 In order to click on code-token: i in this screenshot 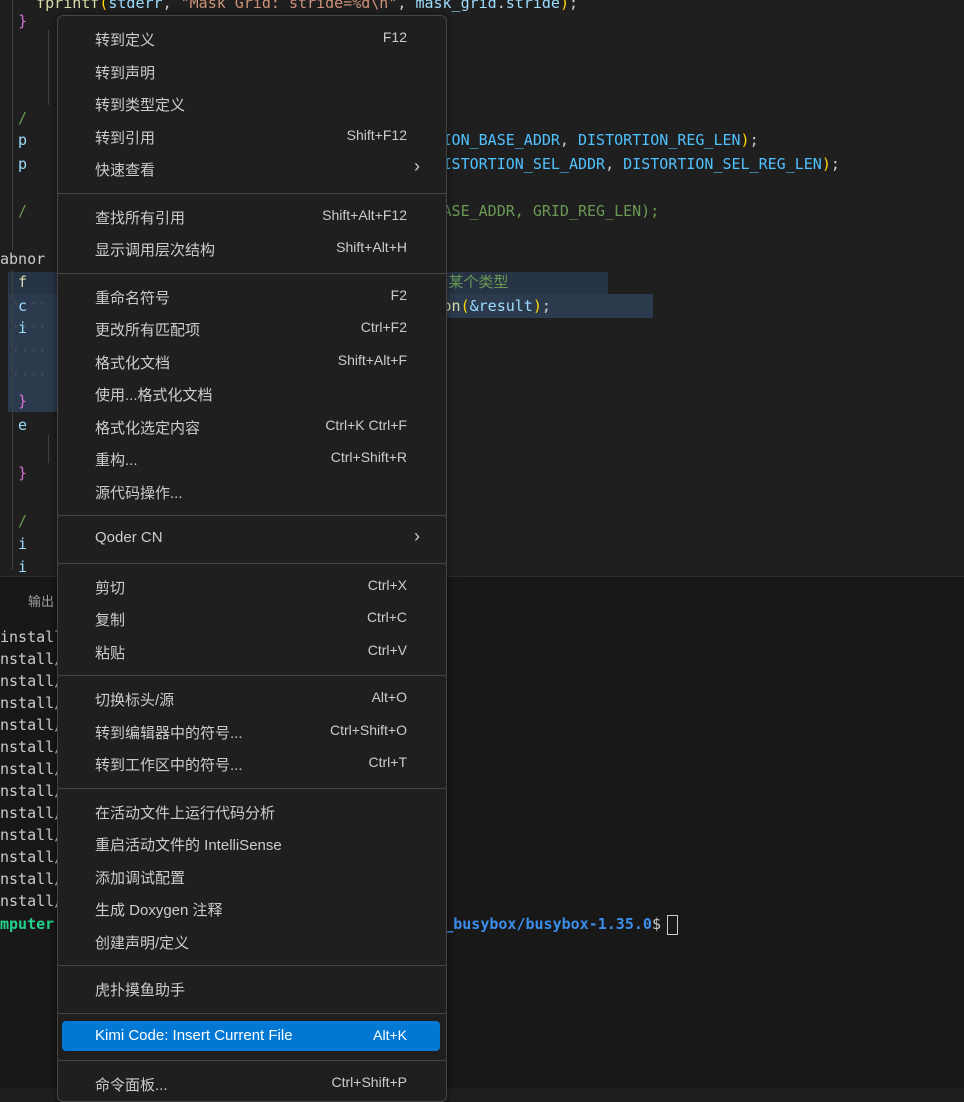, I will do `click(14, 328)`.